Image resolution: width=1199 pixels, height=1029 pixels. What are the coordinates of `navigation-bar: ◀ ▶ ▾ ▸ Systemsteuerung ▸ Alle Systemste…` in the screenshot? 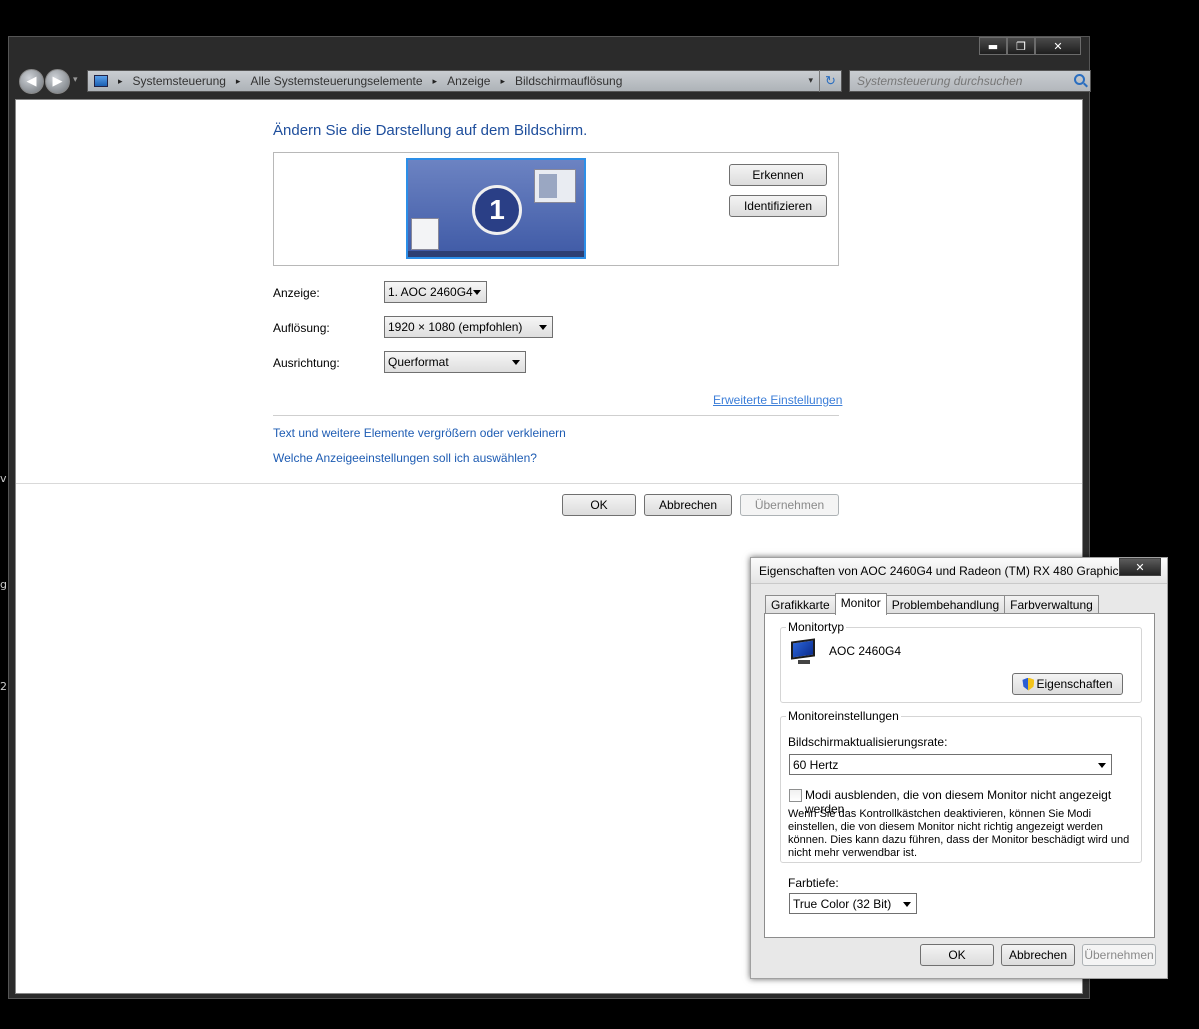 It's located at (554, 81).